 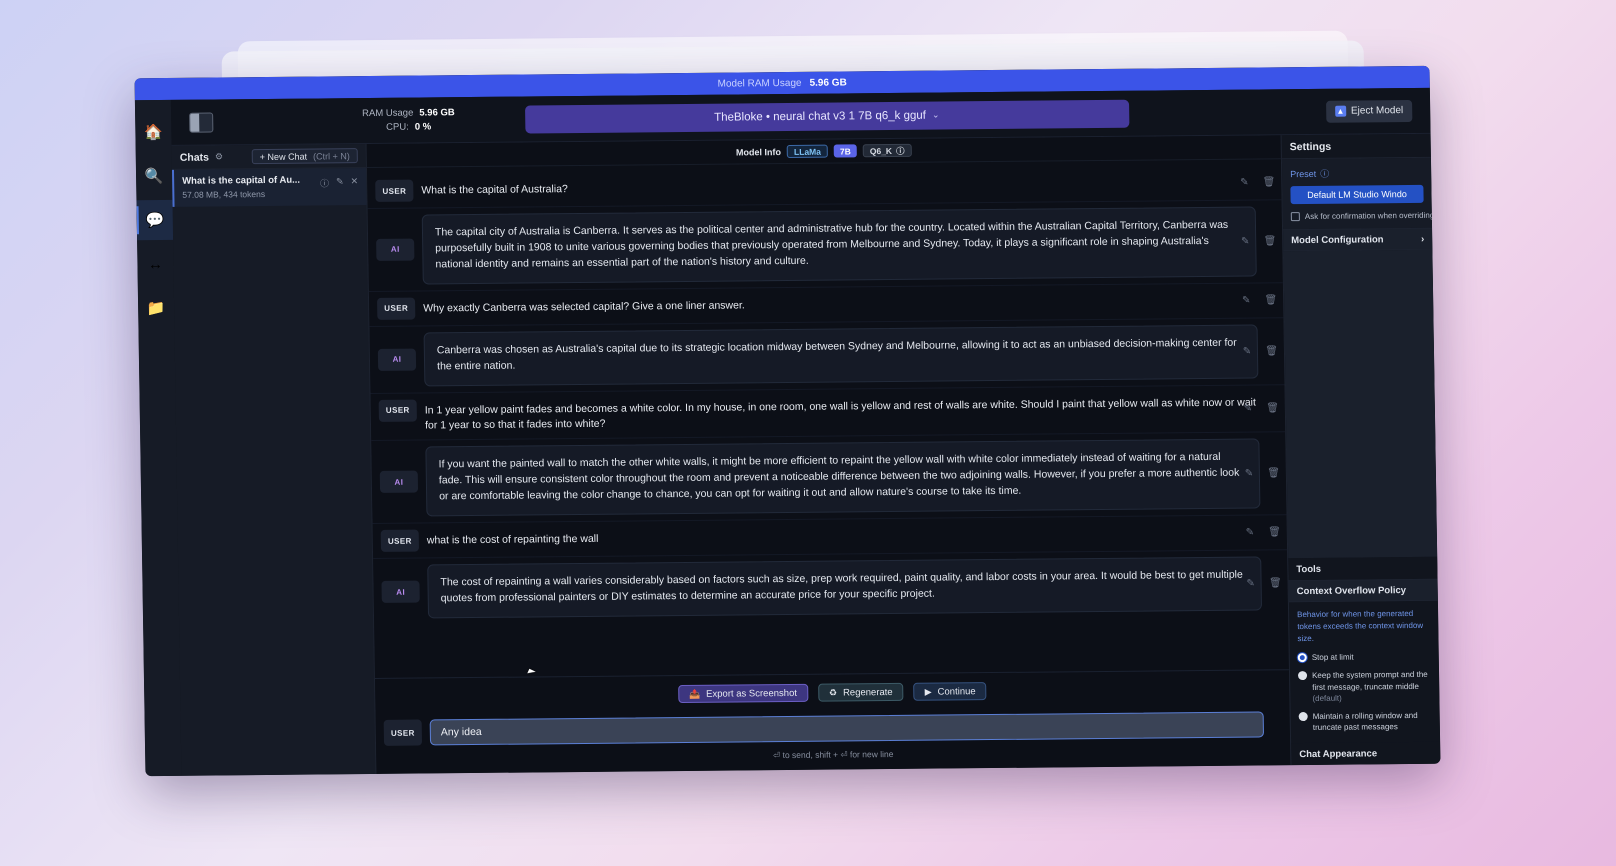 What do you see at coordinates (1340, 111) in the screenshot?
I see `eject-icon: ▲` at bounding box center [1340, 111].